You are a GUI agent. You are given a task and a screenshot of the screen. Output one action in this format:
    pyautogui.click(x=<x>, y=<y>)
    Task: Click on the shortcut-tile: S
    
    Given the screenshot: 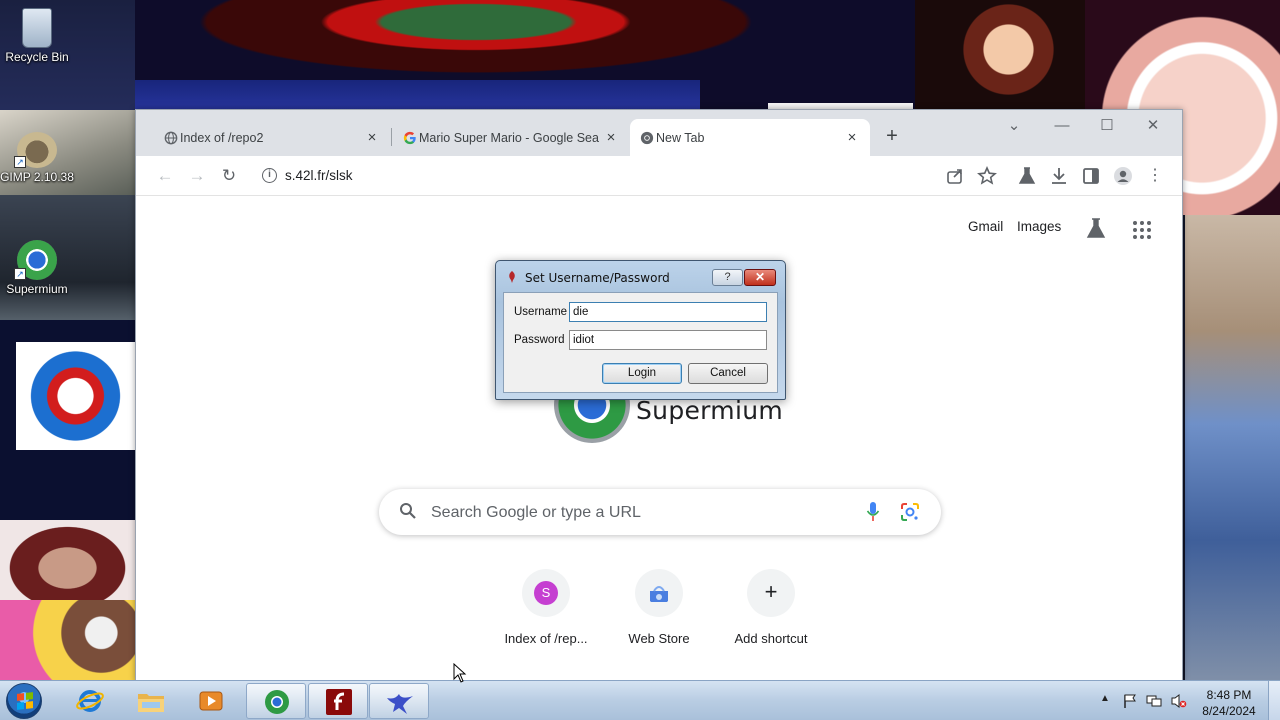 What is the action you would take?
    pyautogui.click(x=546, y=593)
    